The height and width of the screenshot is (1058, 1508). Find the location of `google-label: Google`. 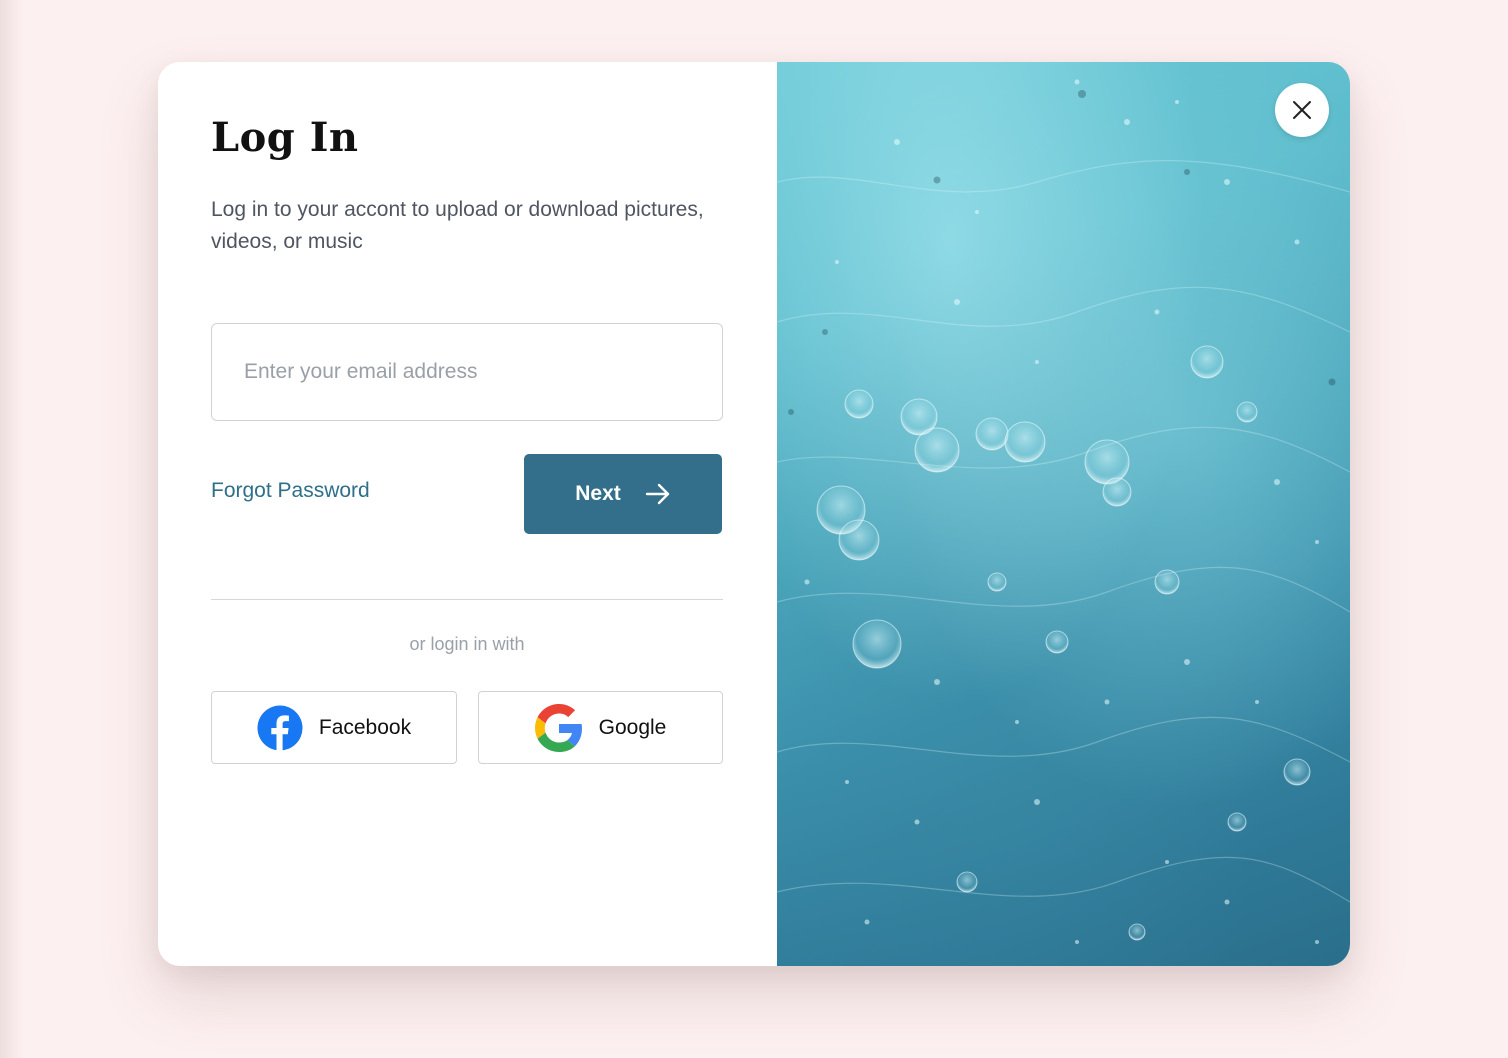

google-label: Google is located at coordinates (632, 727).